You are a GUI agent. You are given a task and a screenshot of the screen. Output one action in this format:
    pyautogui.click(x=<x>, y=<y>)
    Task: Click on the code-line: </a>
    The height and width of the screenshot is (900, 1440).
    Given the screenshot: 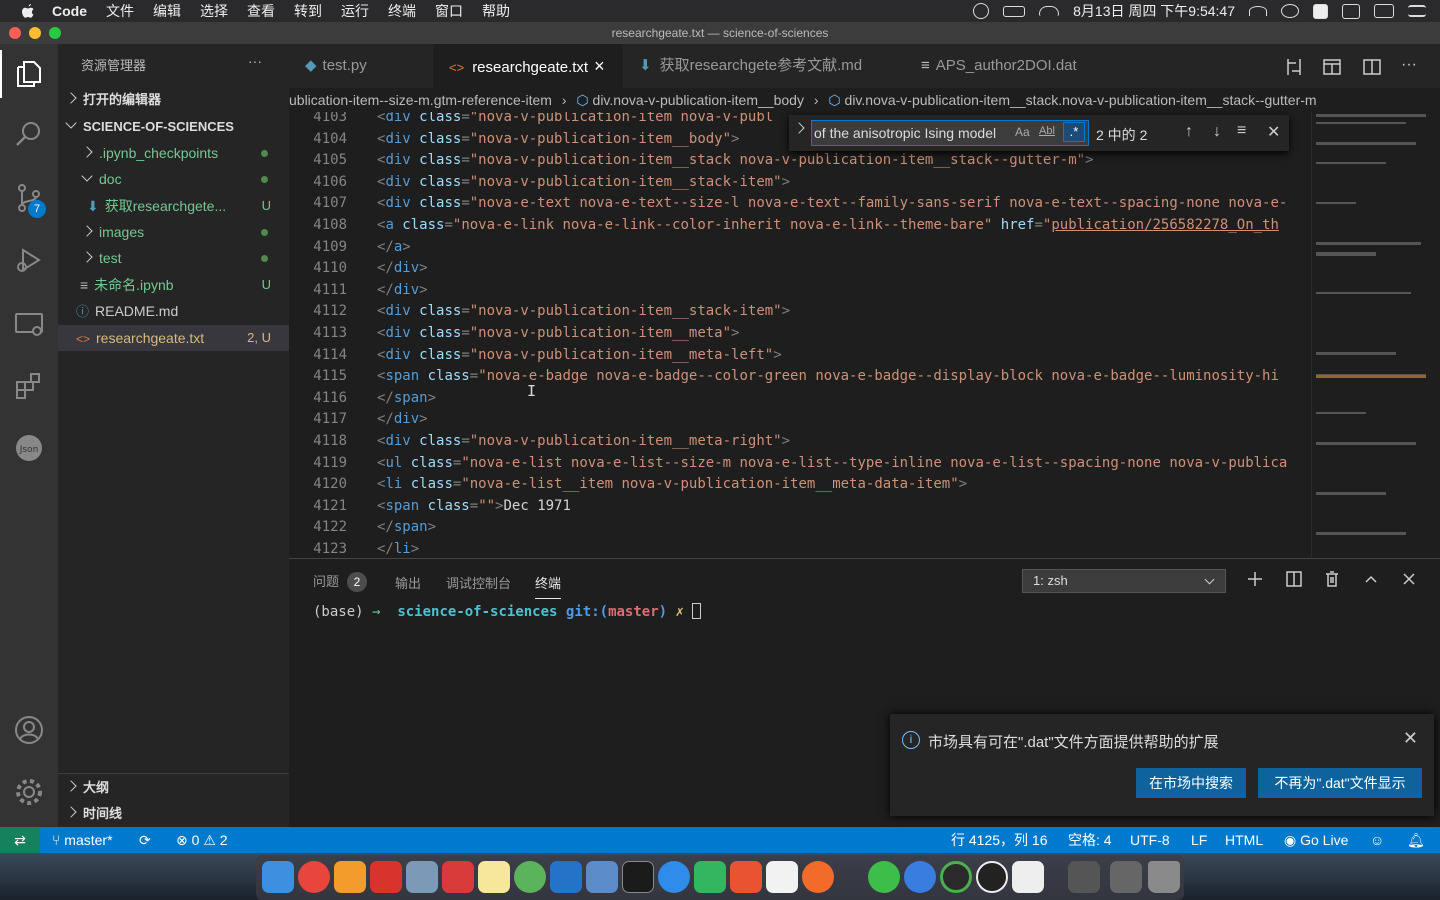 What is the action you would take?
    pyautogui.click(x=394, y=247)
    